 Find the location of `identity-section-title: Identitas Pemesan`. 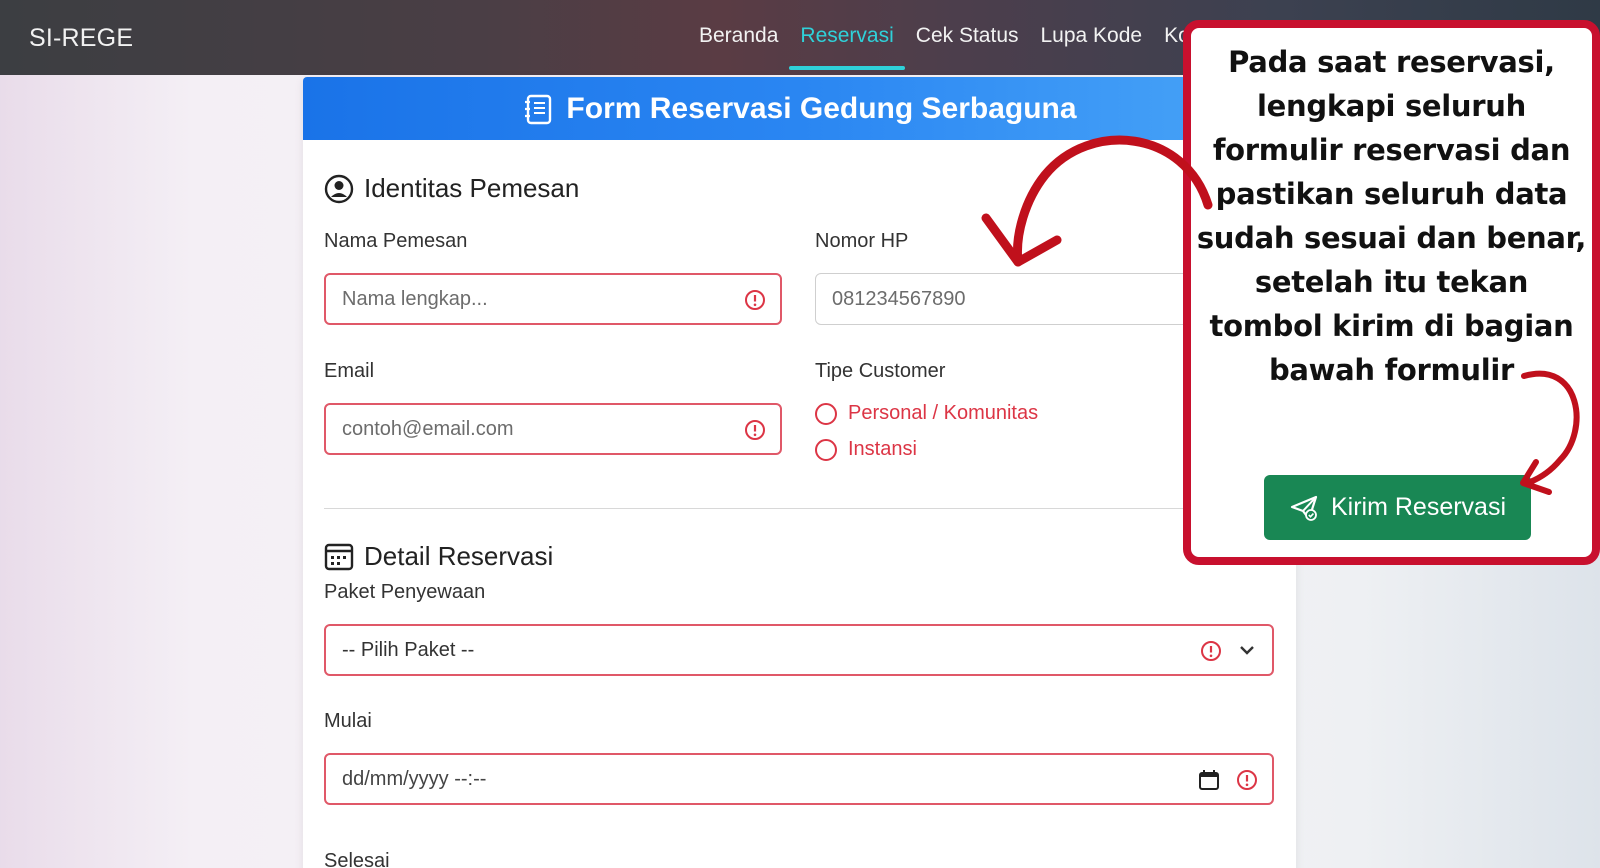

identity-section-title: Identitas Pemesan is located at coordinates (451, 188).